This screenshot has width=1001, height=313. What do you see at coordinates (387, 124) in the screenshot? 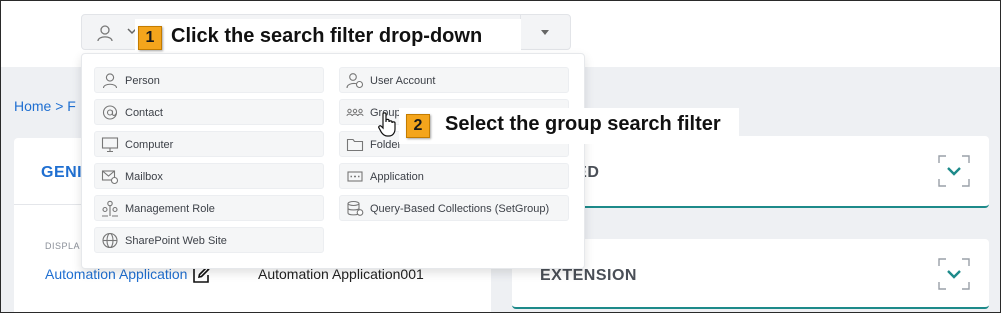
I see `hand-cursor-icon` at bounding box center [387, 124].